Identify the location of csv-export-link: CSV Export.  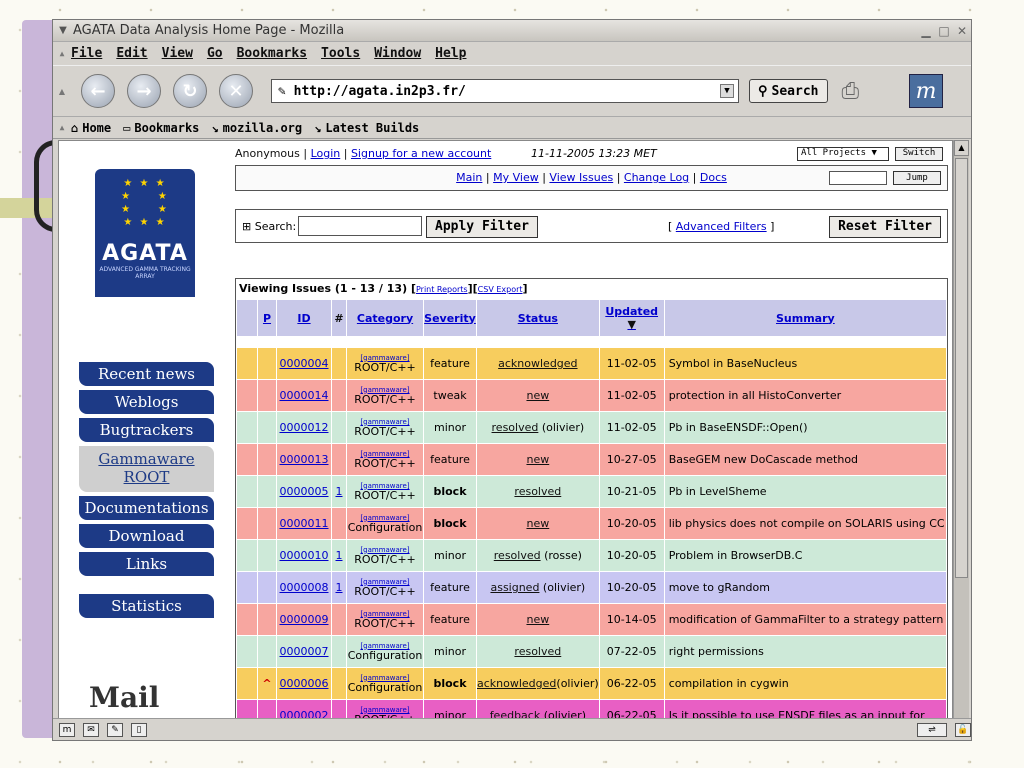
(500, 289).